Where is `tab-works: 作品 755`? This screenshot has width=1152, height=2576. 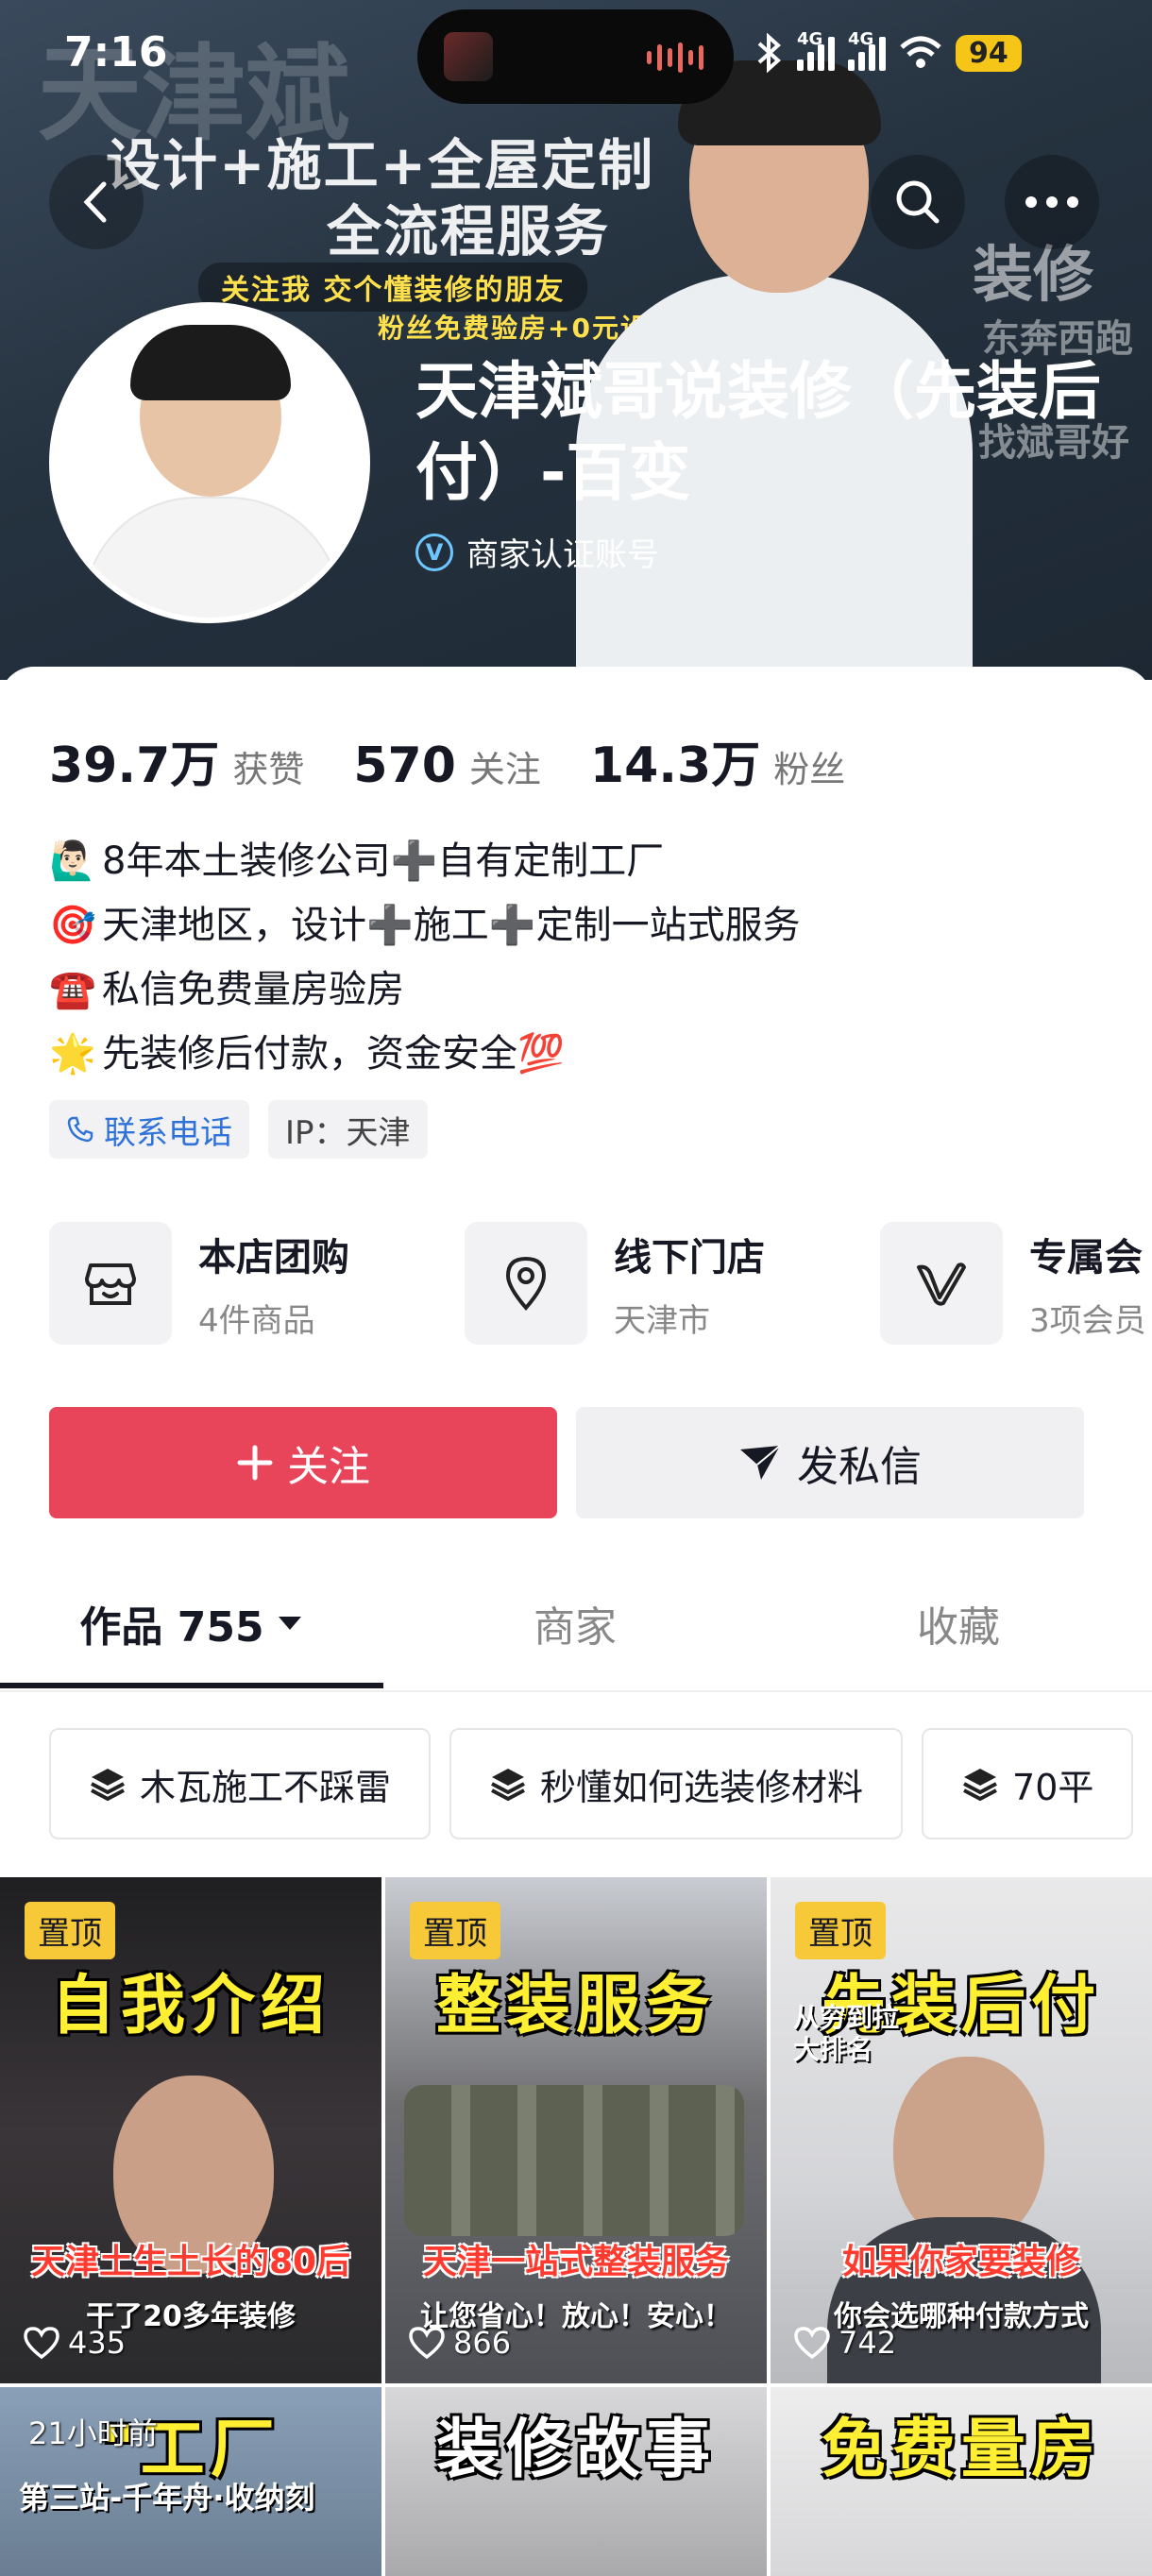
tab-works: 作品 755 is located at coordinates (191, 1623).